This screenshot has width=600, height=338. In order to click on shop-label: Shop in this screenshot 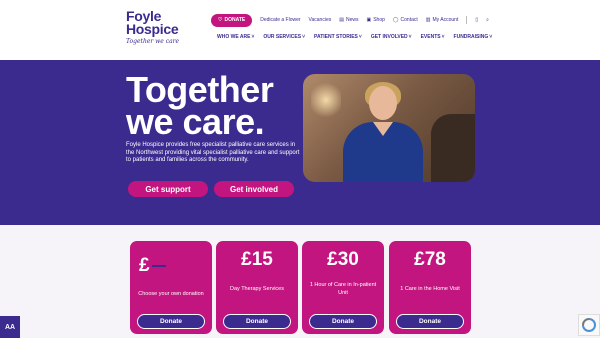, I will do `click(379, 20)`.